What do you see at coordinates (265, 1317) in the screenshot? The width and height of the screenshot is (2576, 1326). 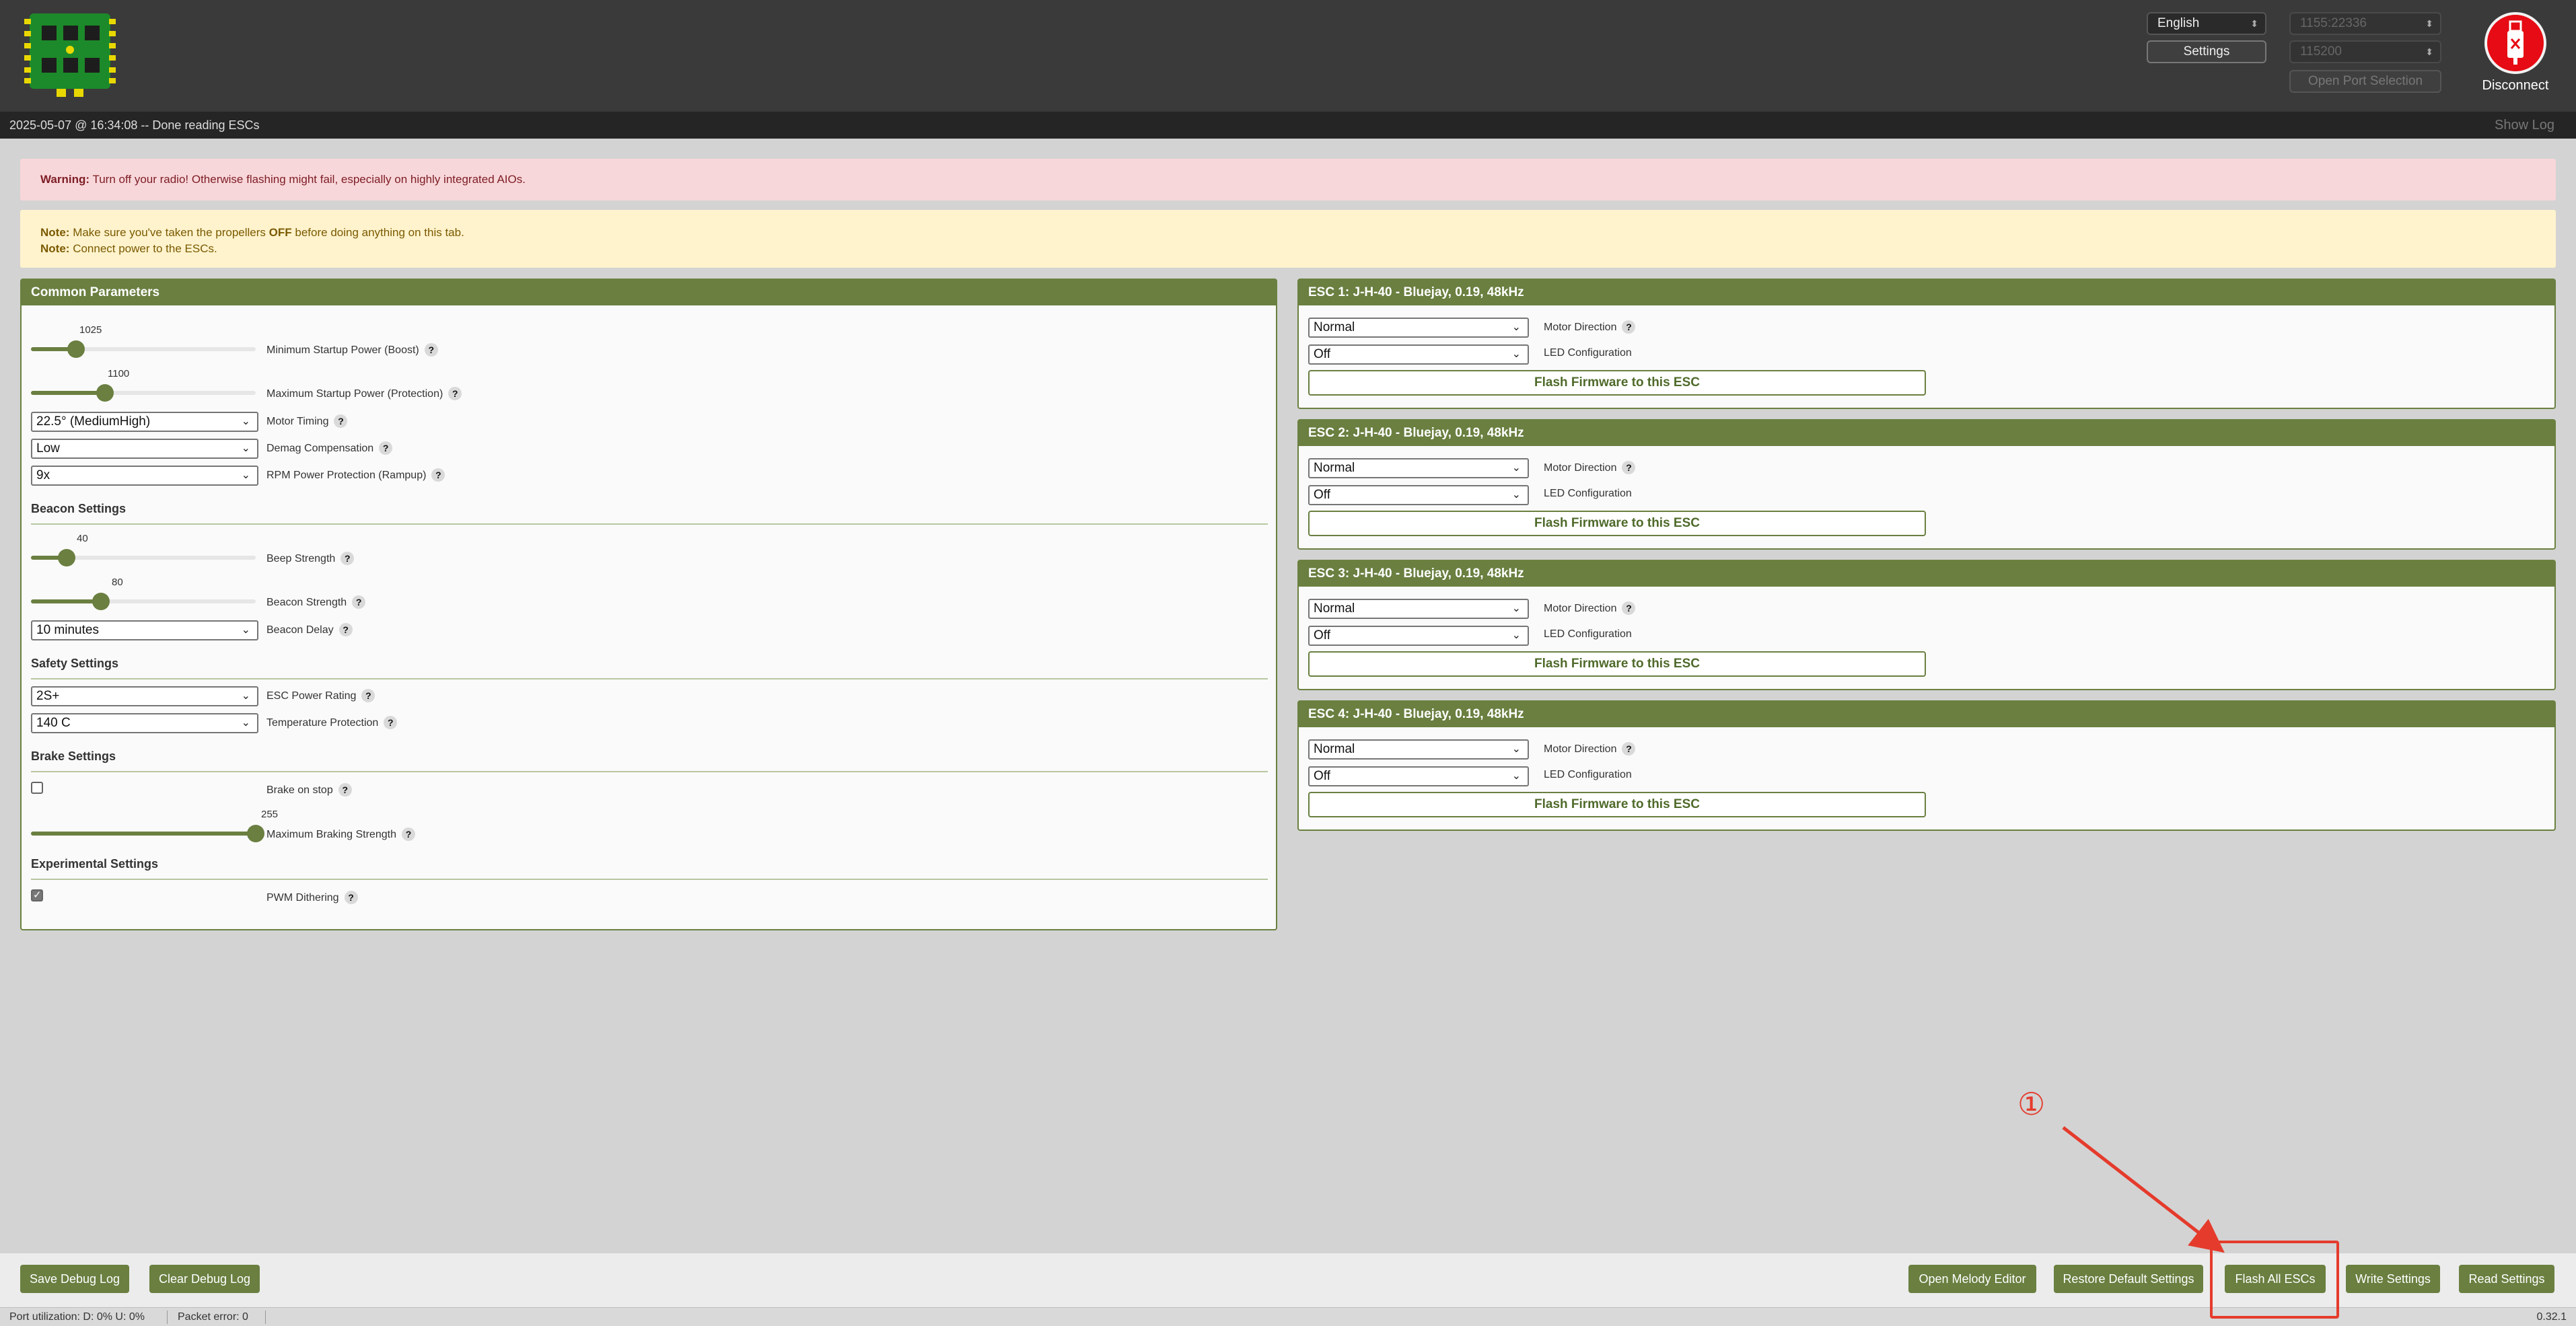 I see `status-divider` at bounding box center [265, 1317].